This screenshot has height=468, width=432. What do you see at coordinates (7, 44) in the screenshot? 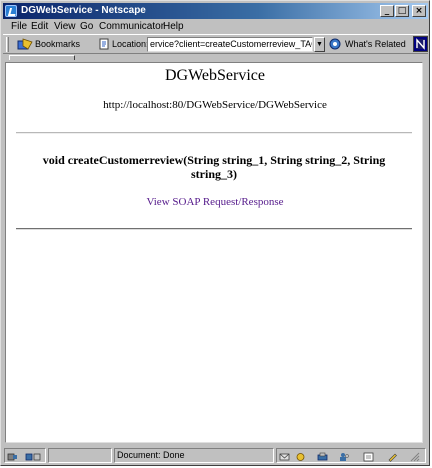
I see `toolbar-grip` at bounding box center [7, 44].